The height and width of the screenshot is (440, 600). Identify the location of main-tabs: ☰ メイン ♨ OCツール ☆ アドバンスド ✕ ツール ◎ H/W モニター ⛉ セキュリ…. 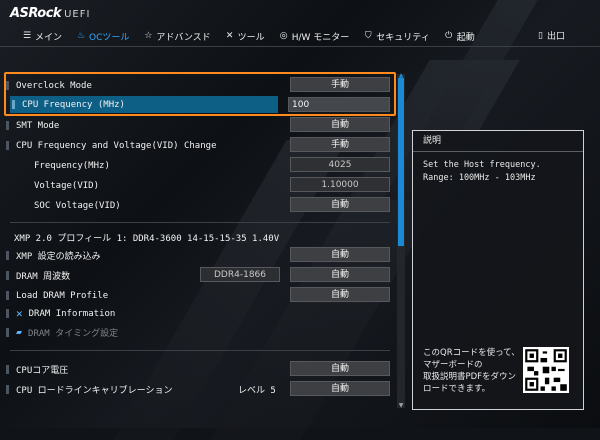
(255, 36).